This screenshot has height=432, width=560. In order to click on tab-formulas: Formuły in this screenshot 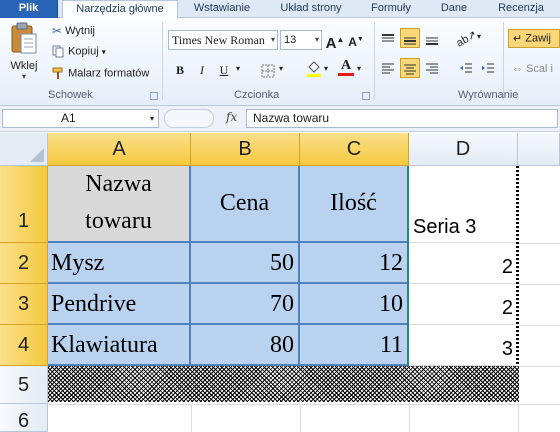, I will do `click(391, 9)`.